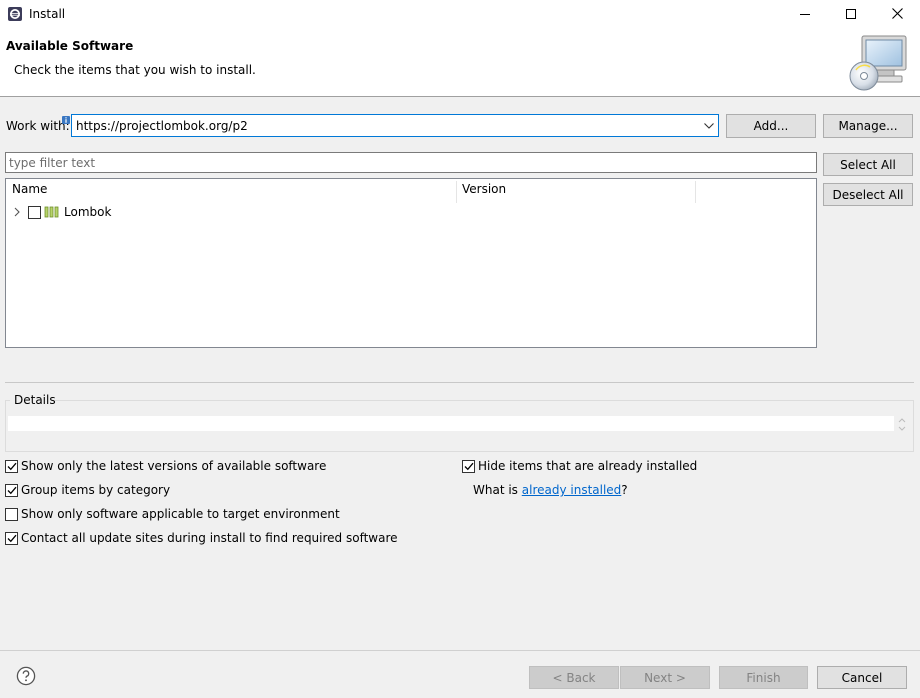 This screenshot has width=920, height=698. Describe the element at coordinates (572, 490) in the screenshot. I see `already-installed-link: already installed` at that location.